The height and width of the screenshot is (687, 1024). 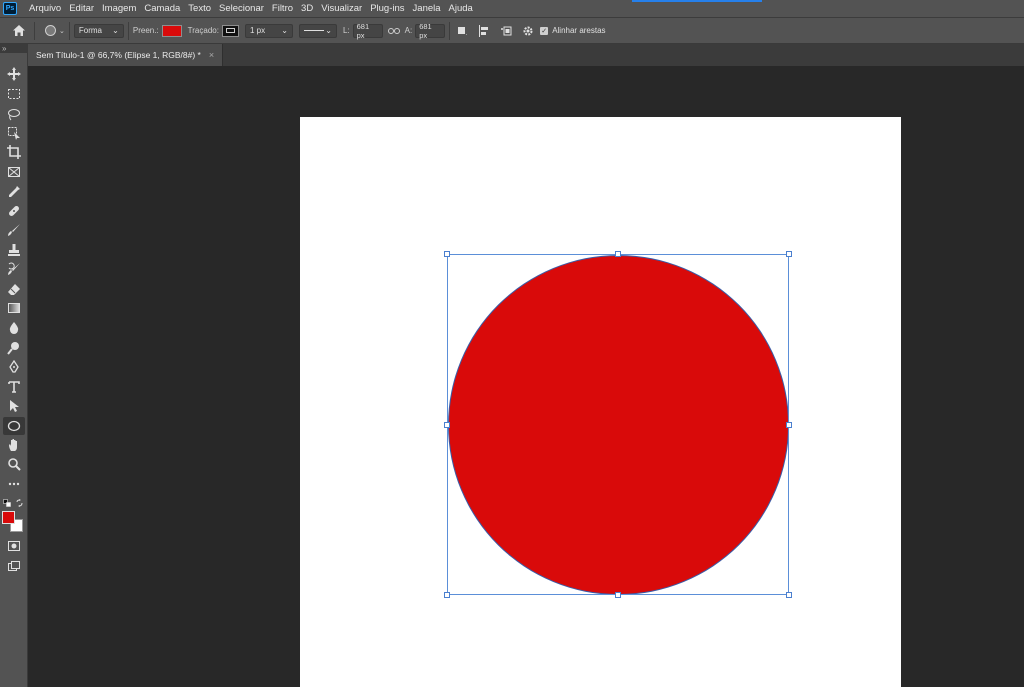 What do you see at coordinates (81, 9) in the screenshot?
I see `menu-editar: Editar` at bounding box center [81, 9].